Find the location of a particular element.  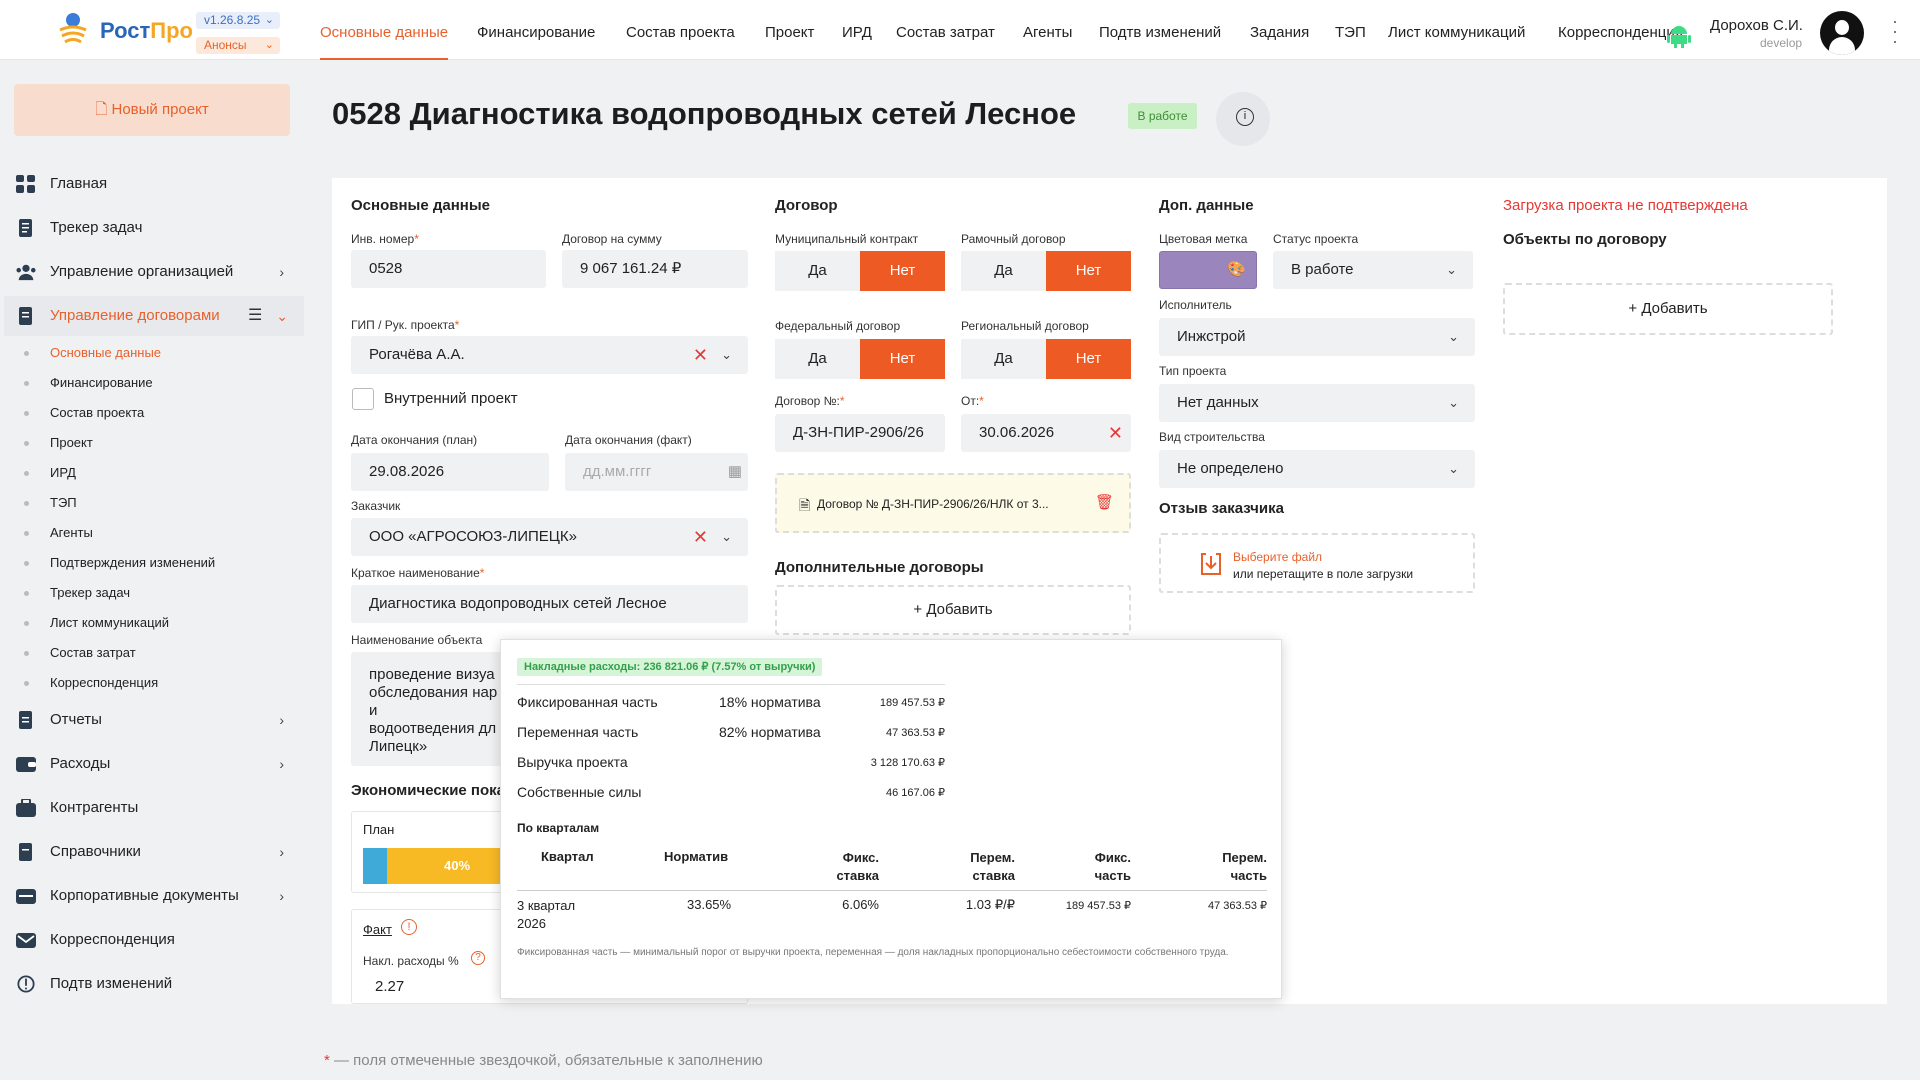

info-button is located at coordinates (1243, 119).